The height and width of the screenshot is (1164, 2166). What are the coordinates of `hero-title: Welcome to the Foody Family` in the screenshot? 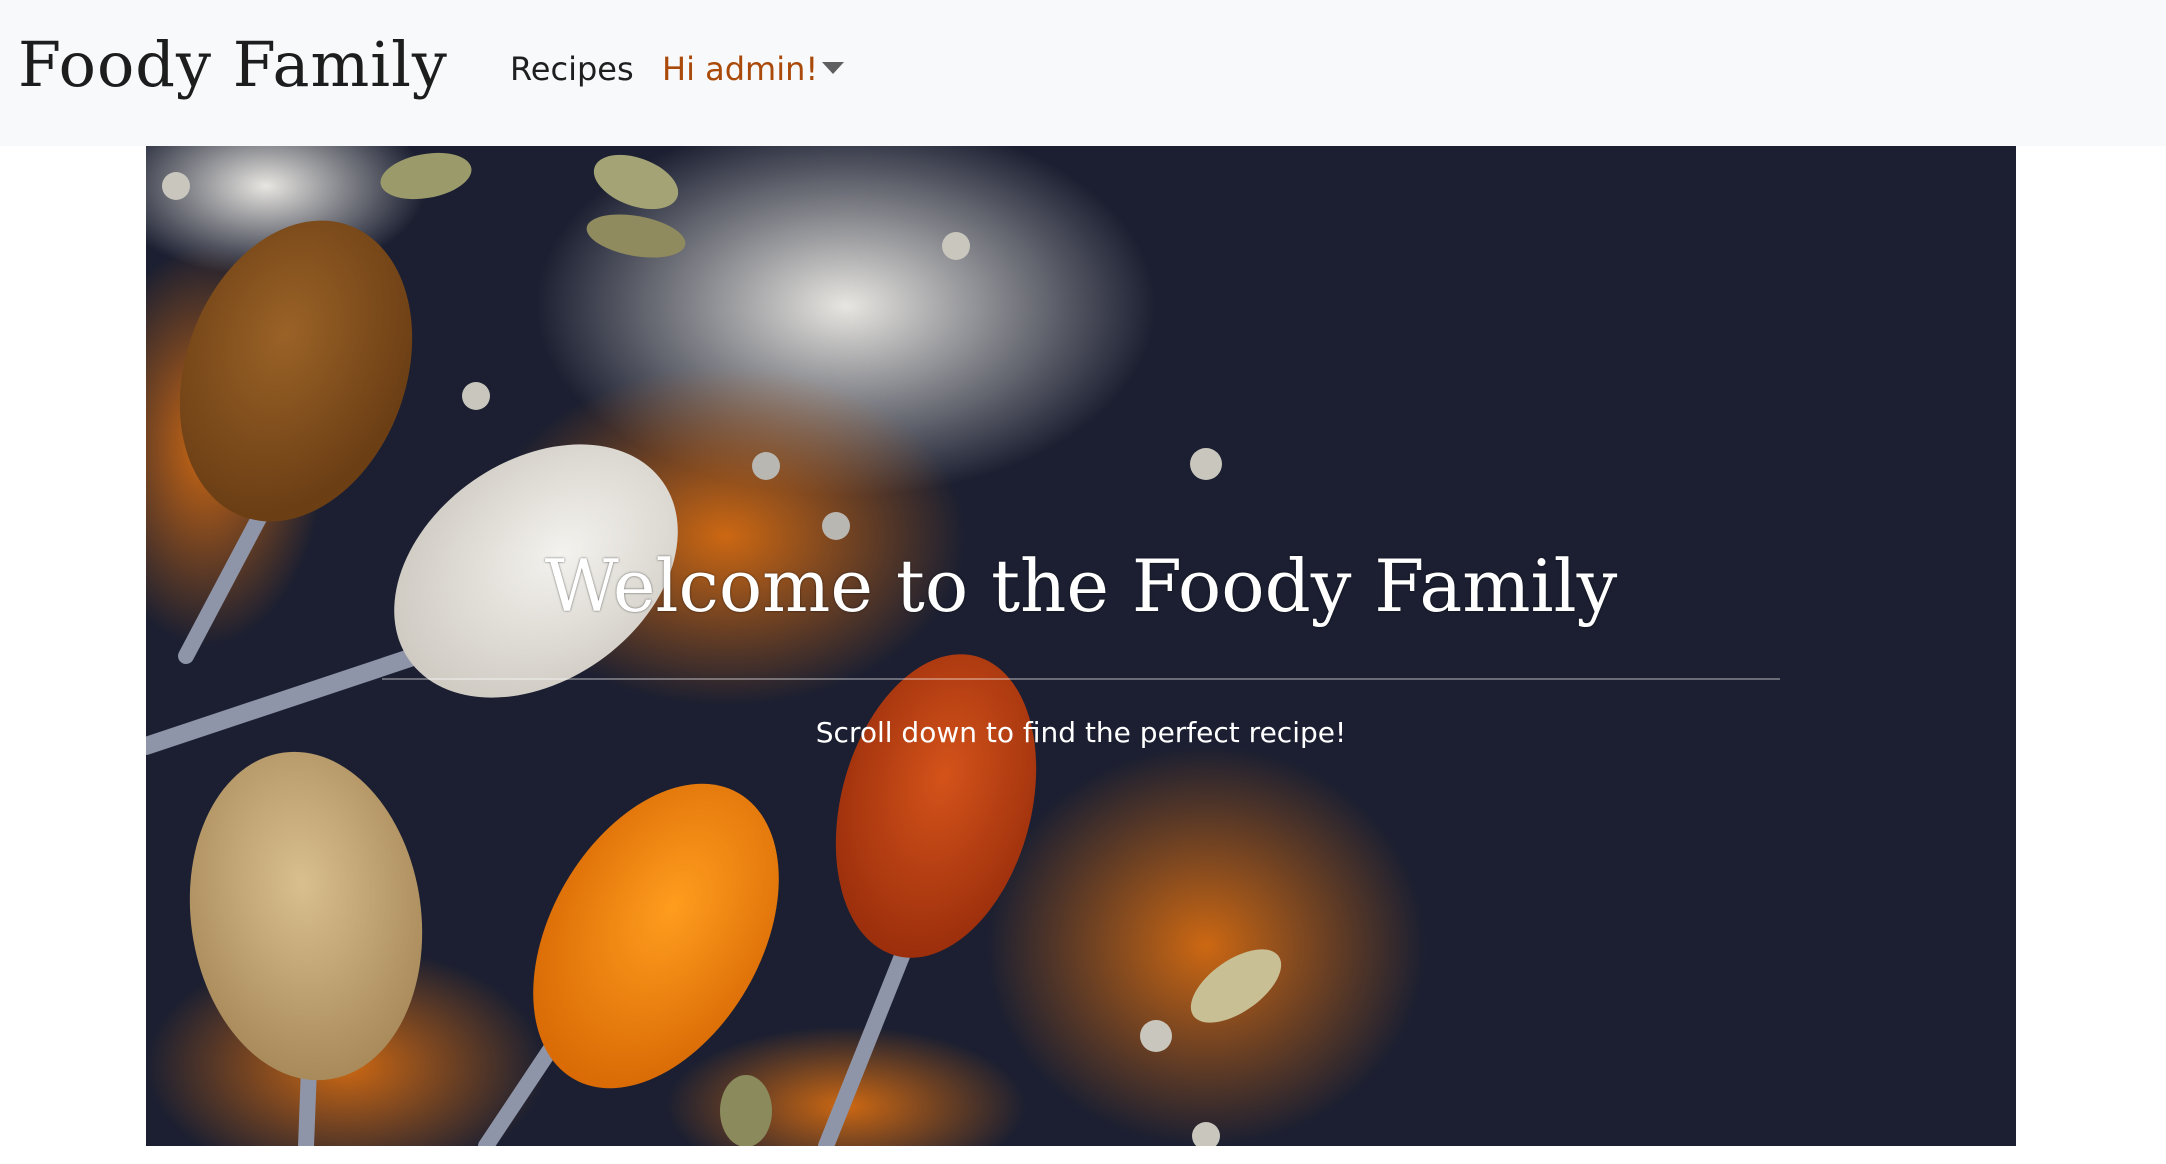 It's located at (1081, 586).